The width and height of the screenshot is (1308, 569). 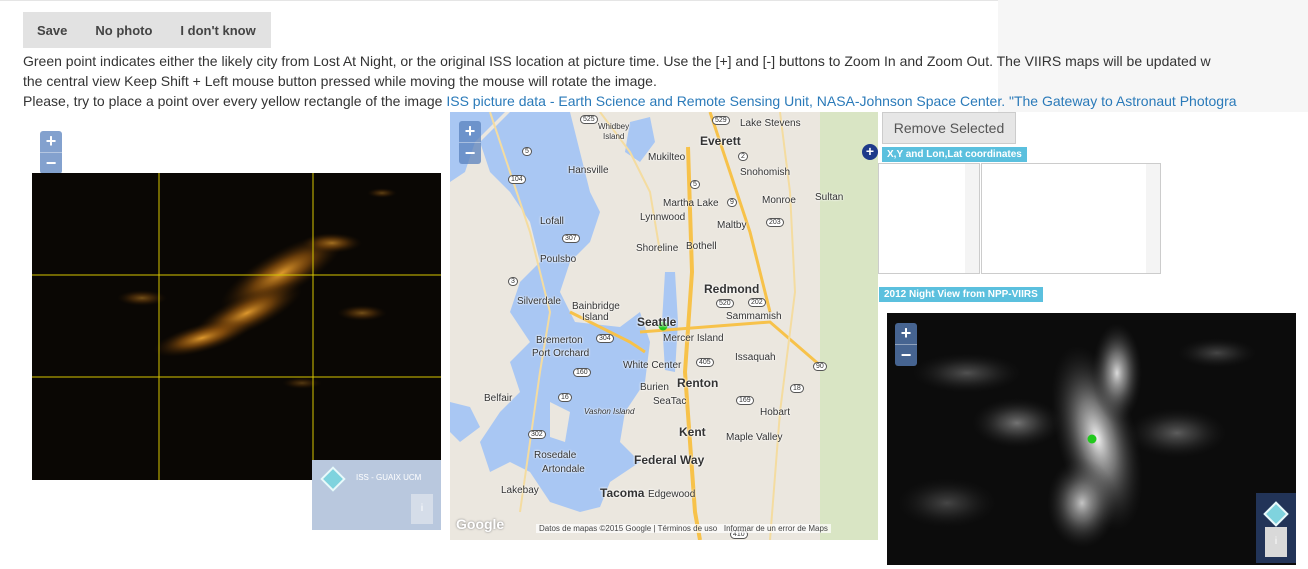 What do you see at coordinates (654, 387) in the screenshot?
I see `map-place-burien: Burien` at bounding box center [654, 387].